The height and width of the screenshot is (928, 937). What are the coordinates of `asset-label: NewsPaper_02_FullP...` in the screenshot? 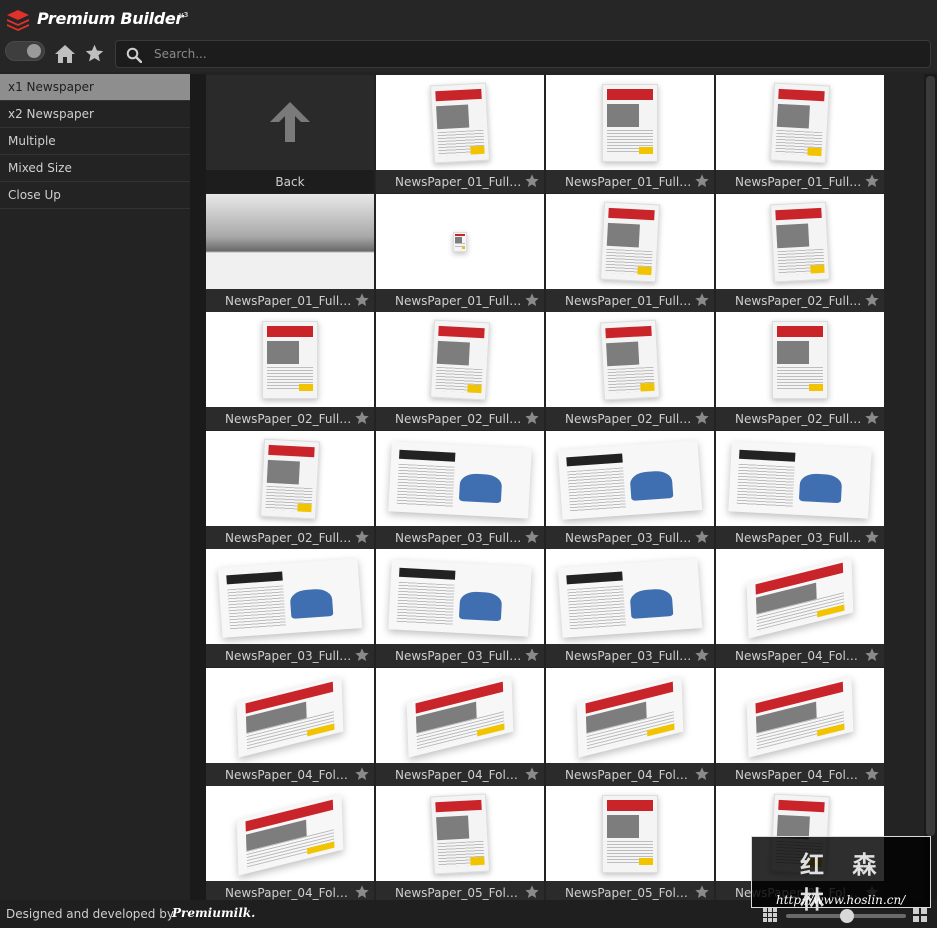 It's located at (799, 301).